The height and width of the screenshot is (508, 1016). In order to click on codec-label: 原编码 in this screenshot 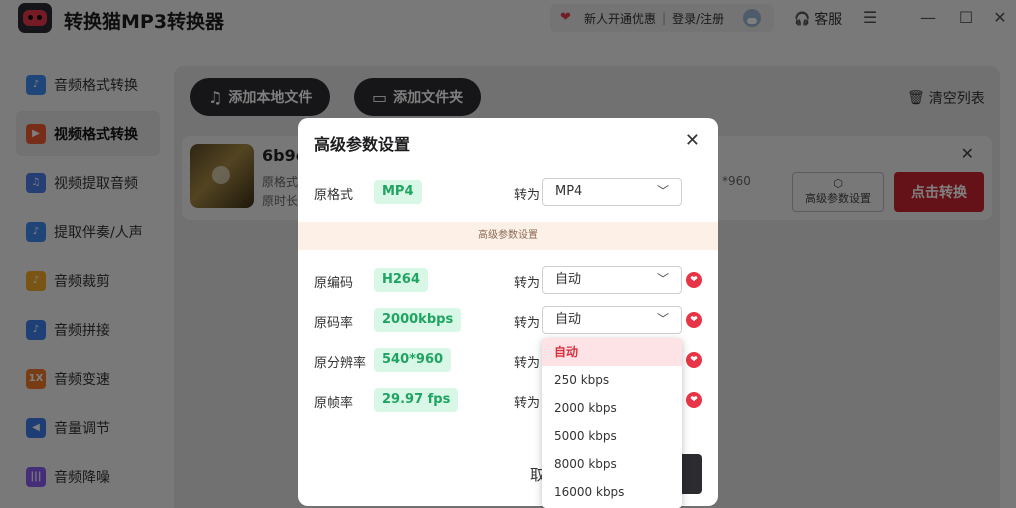, I will do `click(334, 283)`.